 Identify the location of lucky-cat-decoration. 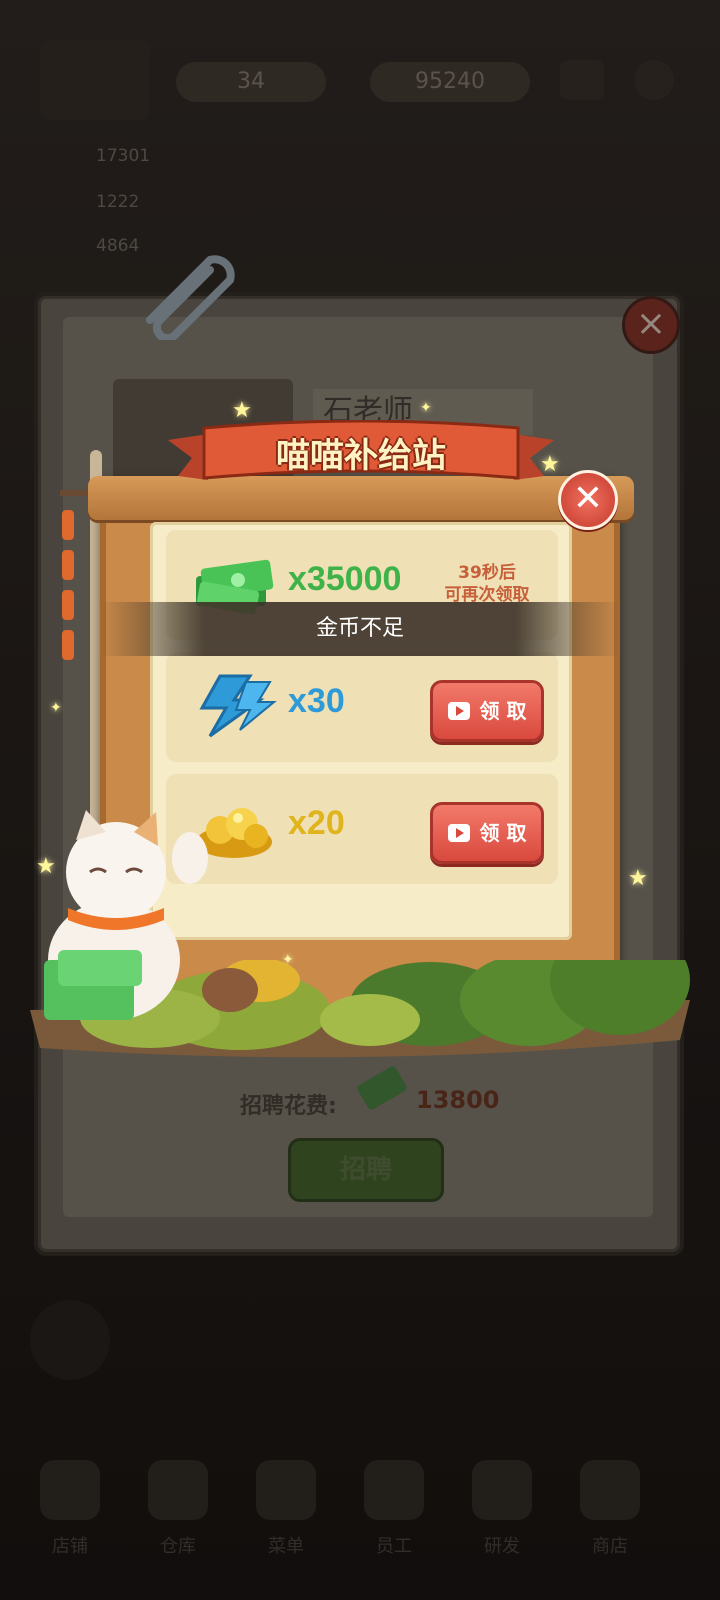
(126, 915).